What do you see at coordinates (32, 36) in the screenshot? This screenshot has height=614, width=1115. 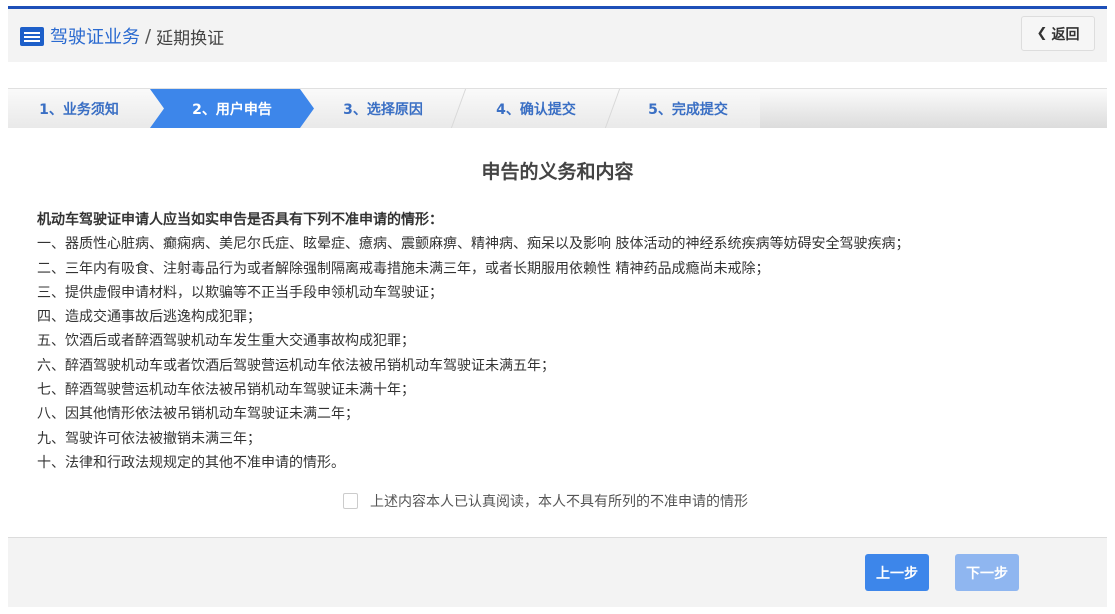 I see `list-icon` at bounding box center [32, 36].